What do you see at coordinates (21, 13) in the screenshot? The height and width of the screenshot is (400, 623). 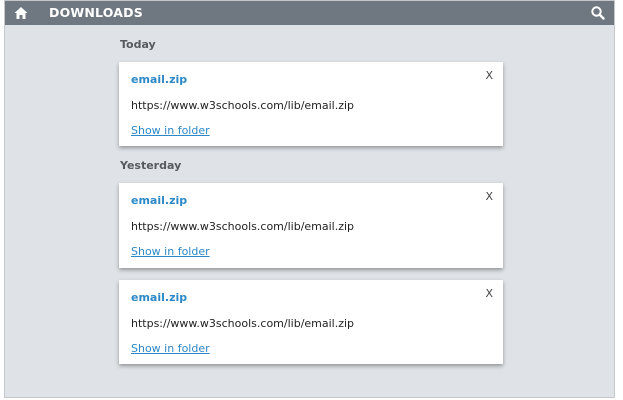 I see `home-icon` at bounding box center [21, 13].